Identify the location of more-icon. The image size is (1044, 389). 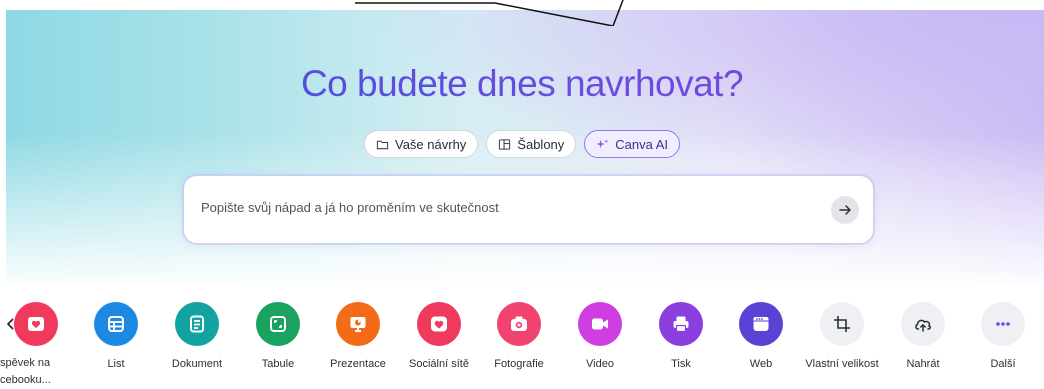
(1003, 324).